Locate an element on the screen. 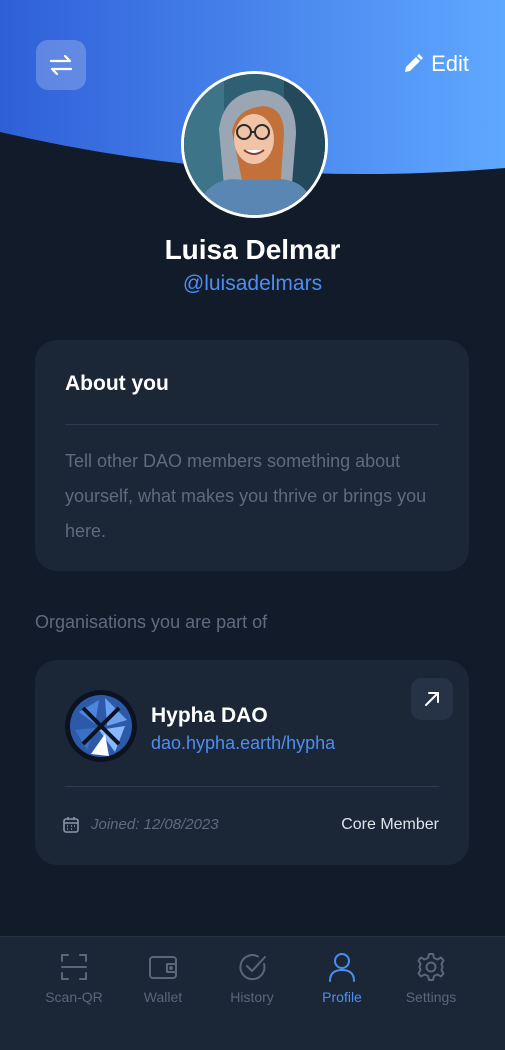 This screenshot has width=505, height=1050. org-name: Hypha DAO is located at coordinates (209, 715).